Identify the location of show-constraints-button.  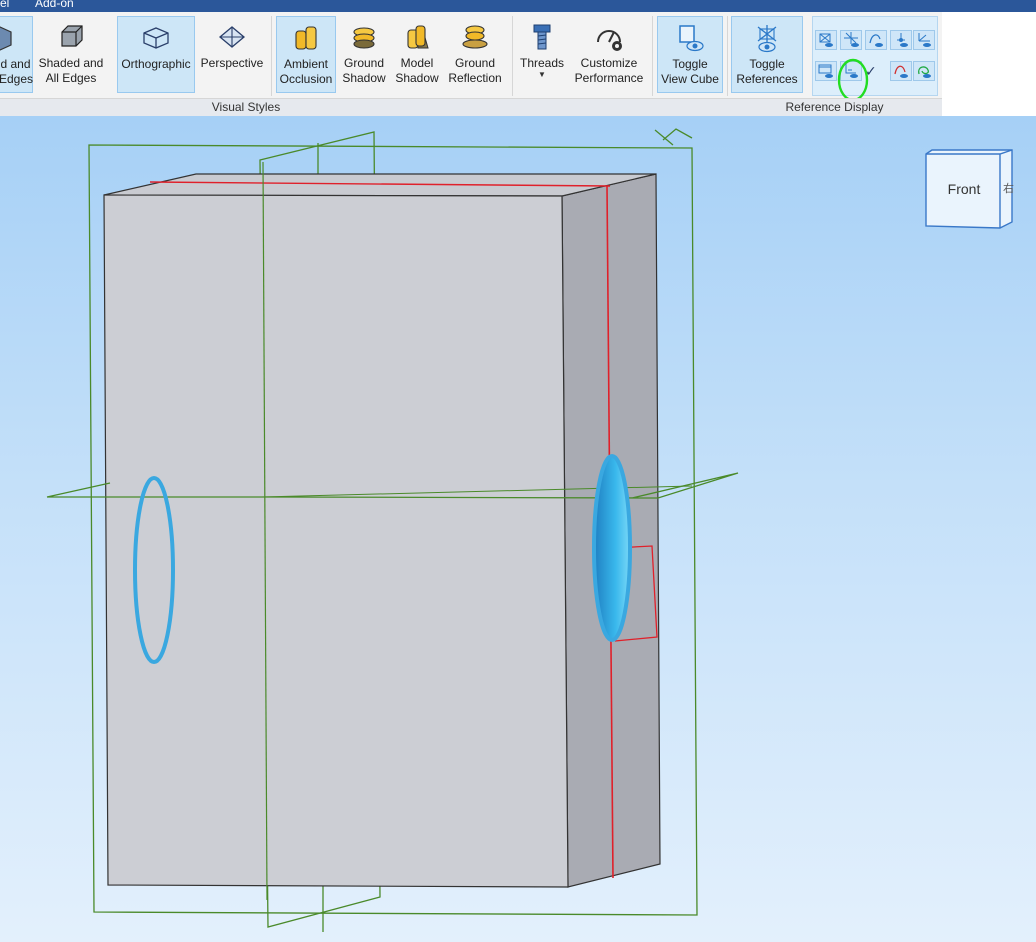
(924, 71).